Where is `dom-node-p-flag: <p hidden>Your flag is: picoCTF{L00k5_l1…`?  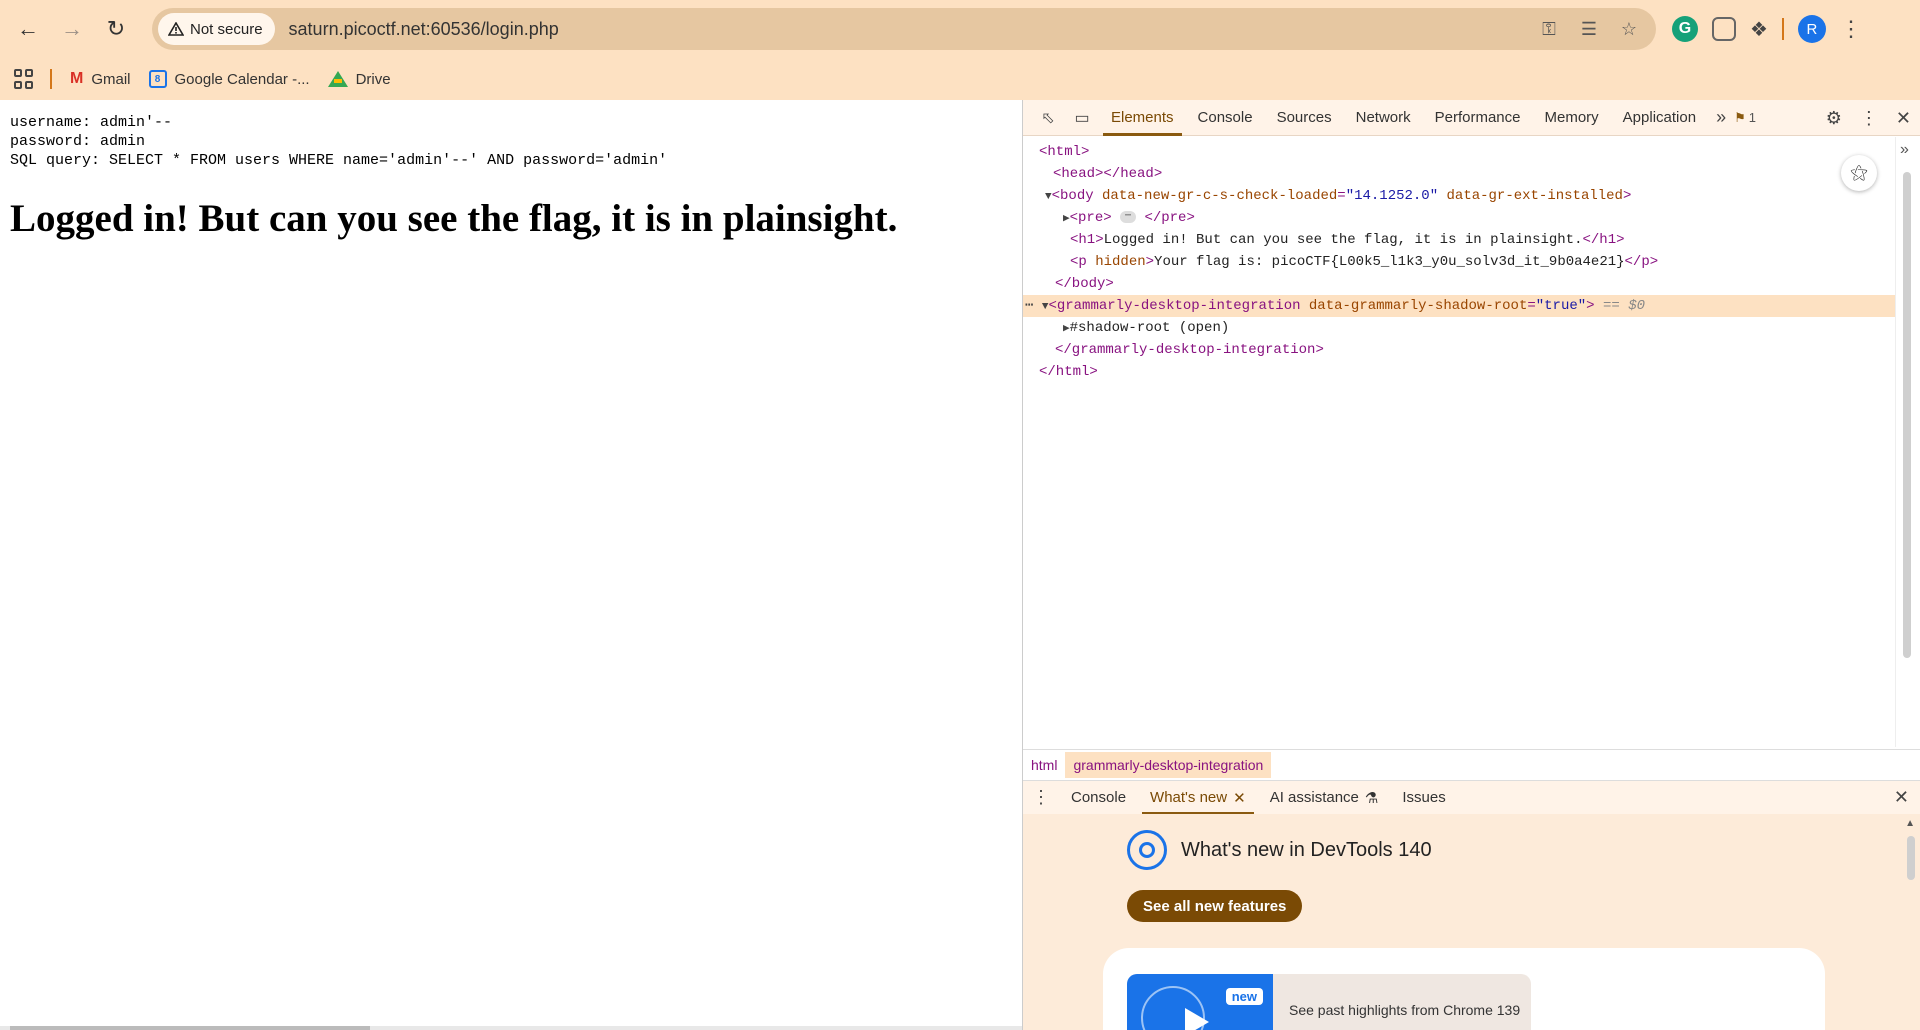 dom-node-p-flag: <p hidden>Your flag is: picoCTF{L00k5_l1… is located at coordinates (1459, 262).